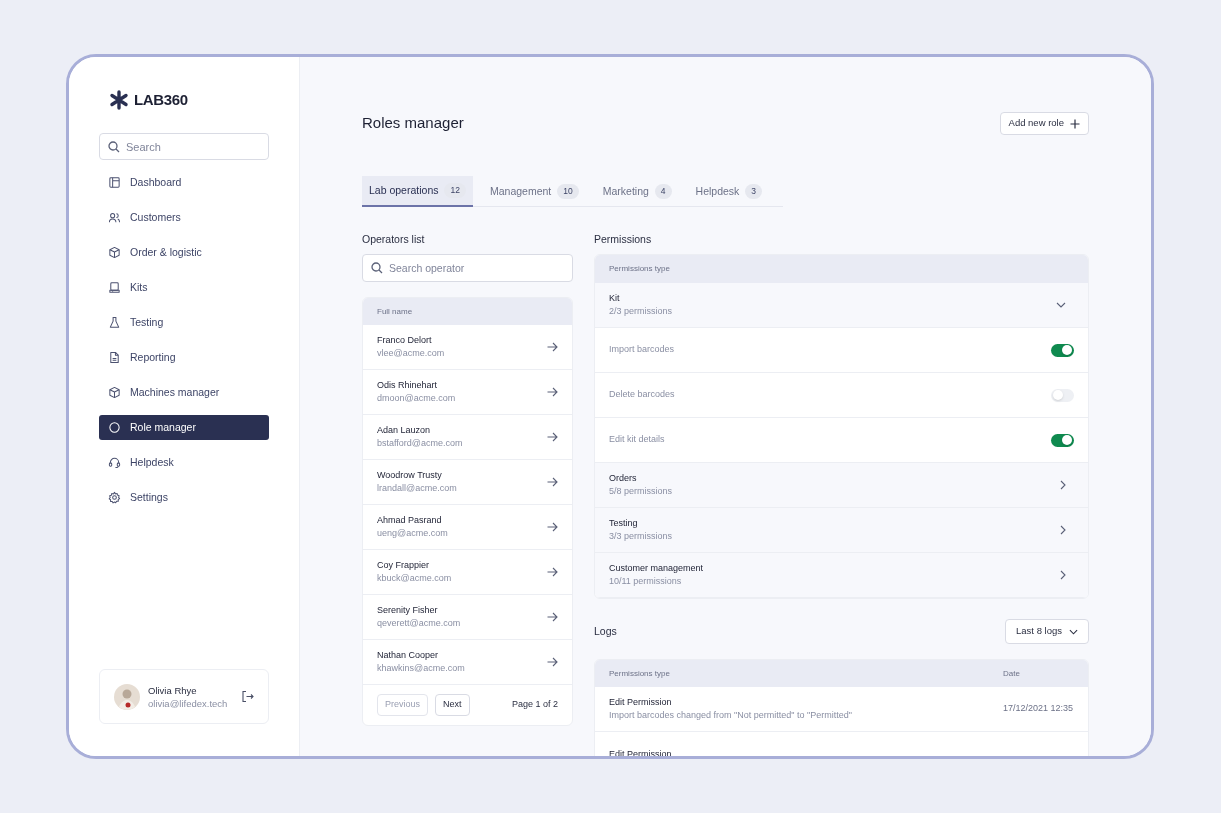 The height and width of the screenshot is (813, 1221). What do you see at coordinates (534, 705) in the screenshot?
I see `page-indicator: Page 1 of 2` at bounding box center [534, 705].